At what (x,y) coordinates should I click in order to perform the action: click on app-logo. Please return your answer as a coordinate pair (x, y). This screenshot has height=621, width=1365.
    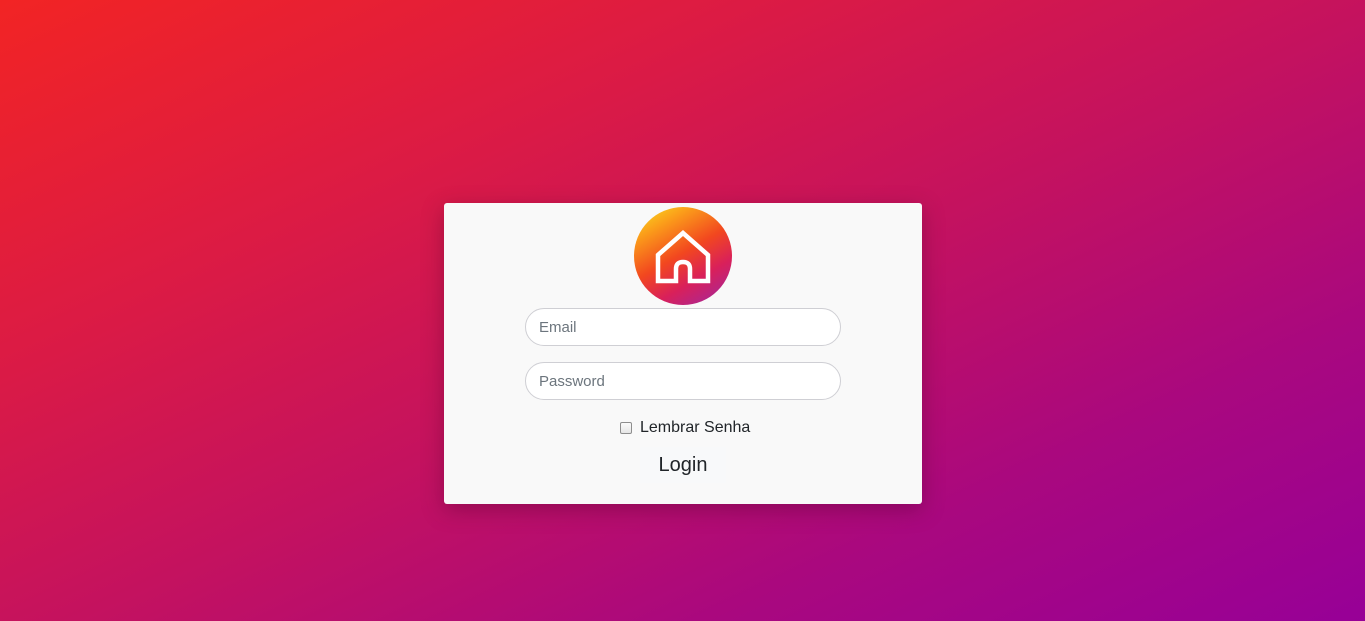
    Looking at the image, I should click on (683, 256).